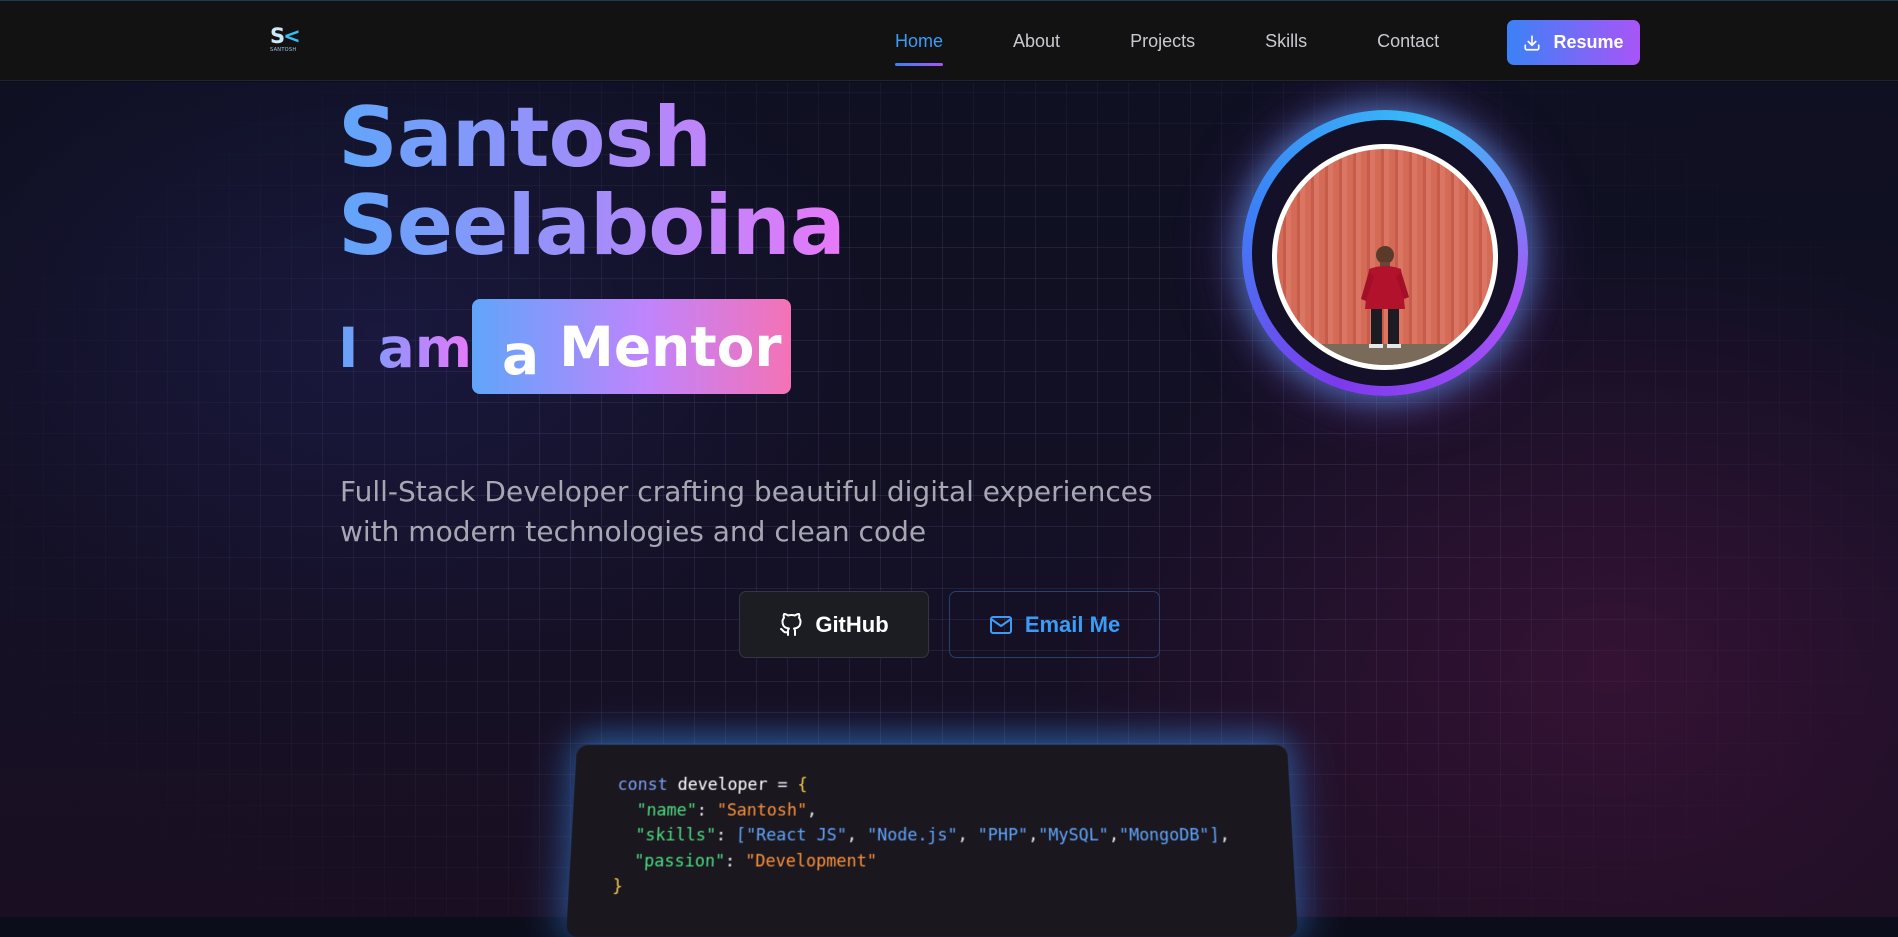 The width and height of the screenshot is (1898, 937). I want to click on code-value-passion: "Development", so click(811, 861).